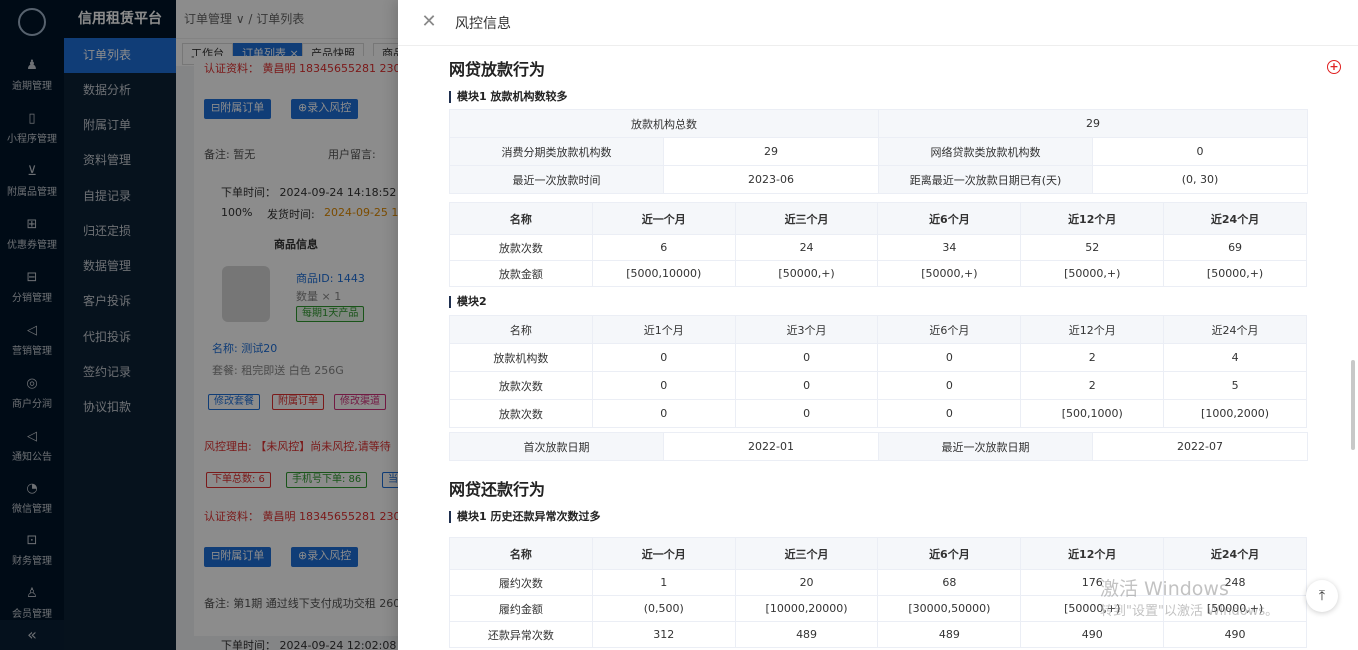 Image resolution: width=1358 pixels, height=650 pixels. I want to click on section-repay-behavior: 网贷还款行为, so click(497, 489).